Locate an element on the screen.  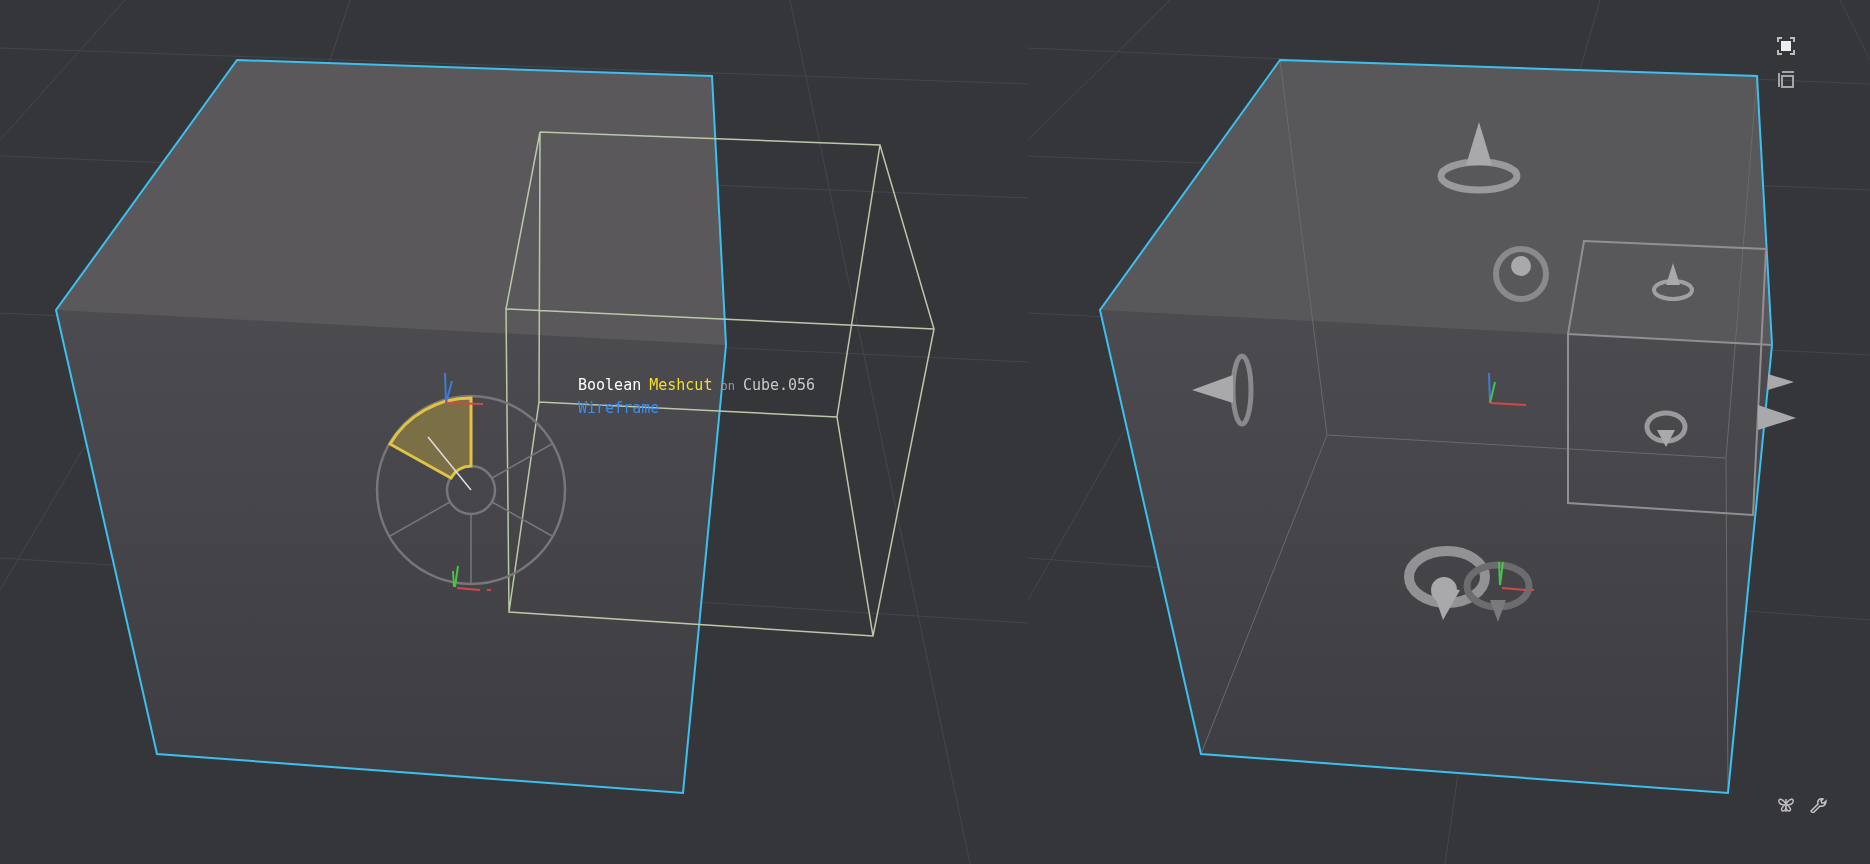
wrench-icon is located at coordinates (1818, 805).